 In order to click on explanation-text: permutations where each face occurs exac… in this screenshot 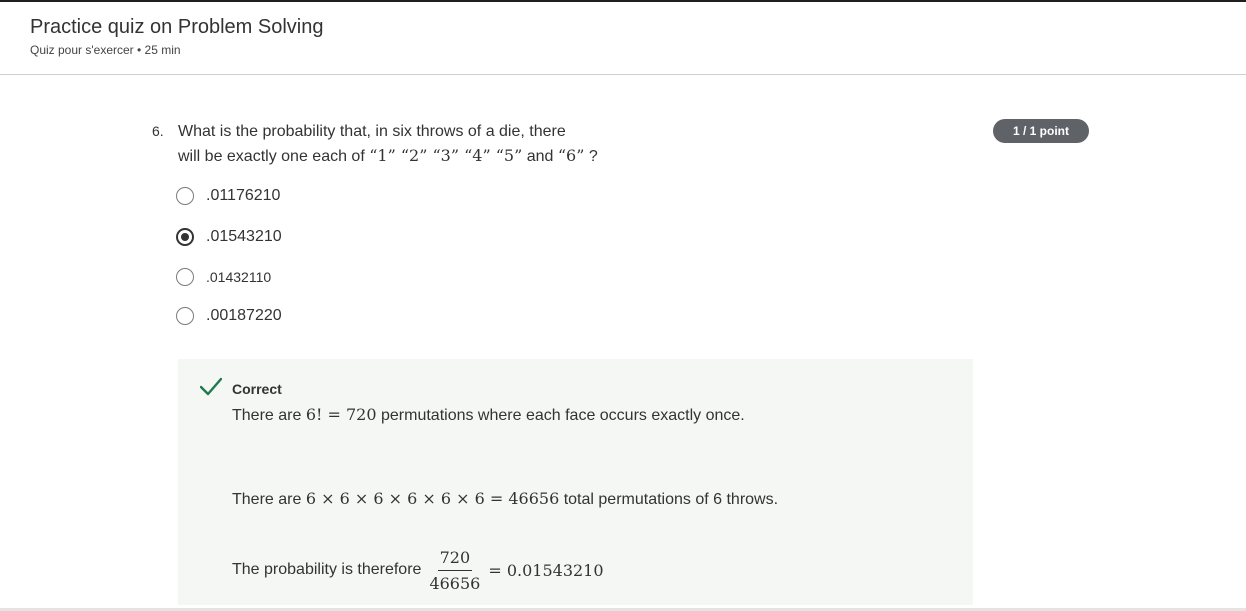, I will do `click(560, 415)`.